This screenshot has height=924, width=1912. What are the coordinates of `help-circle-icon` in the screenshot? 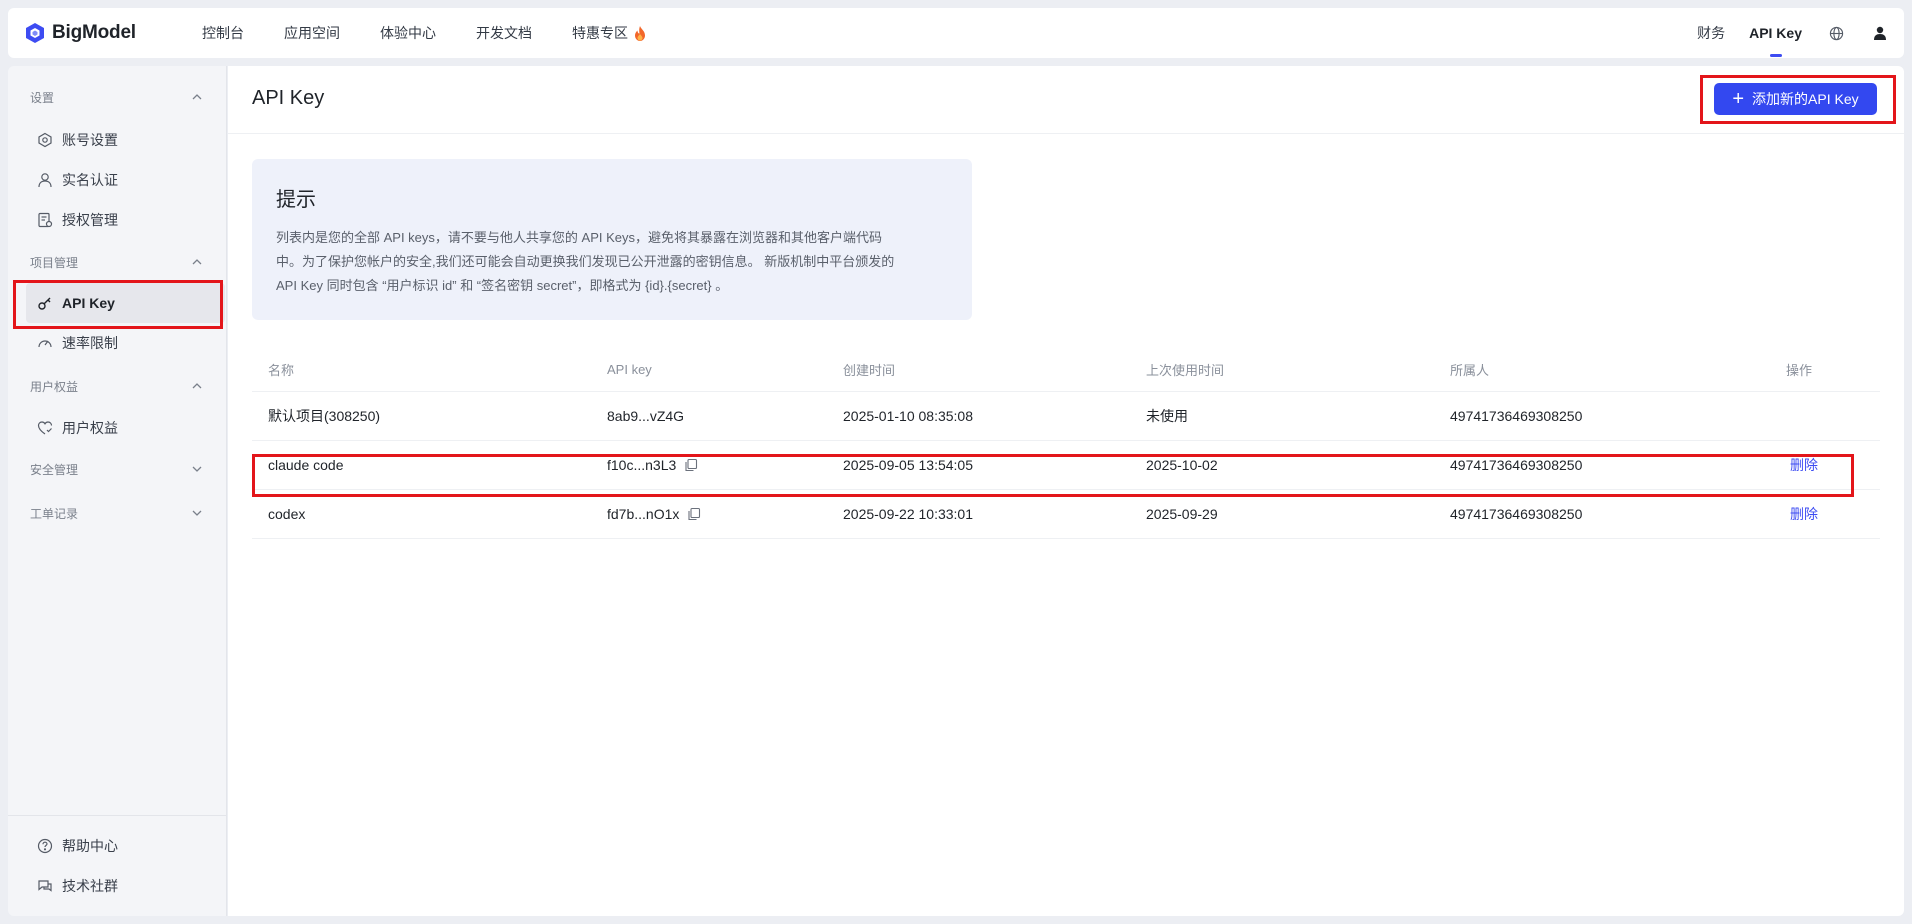 It's located at (45, 846).